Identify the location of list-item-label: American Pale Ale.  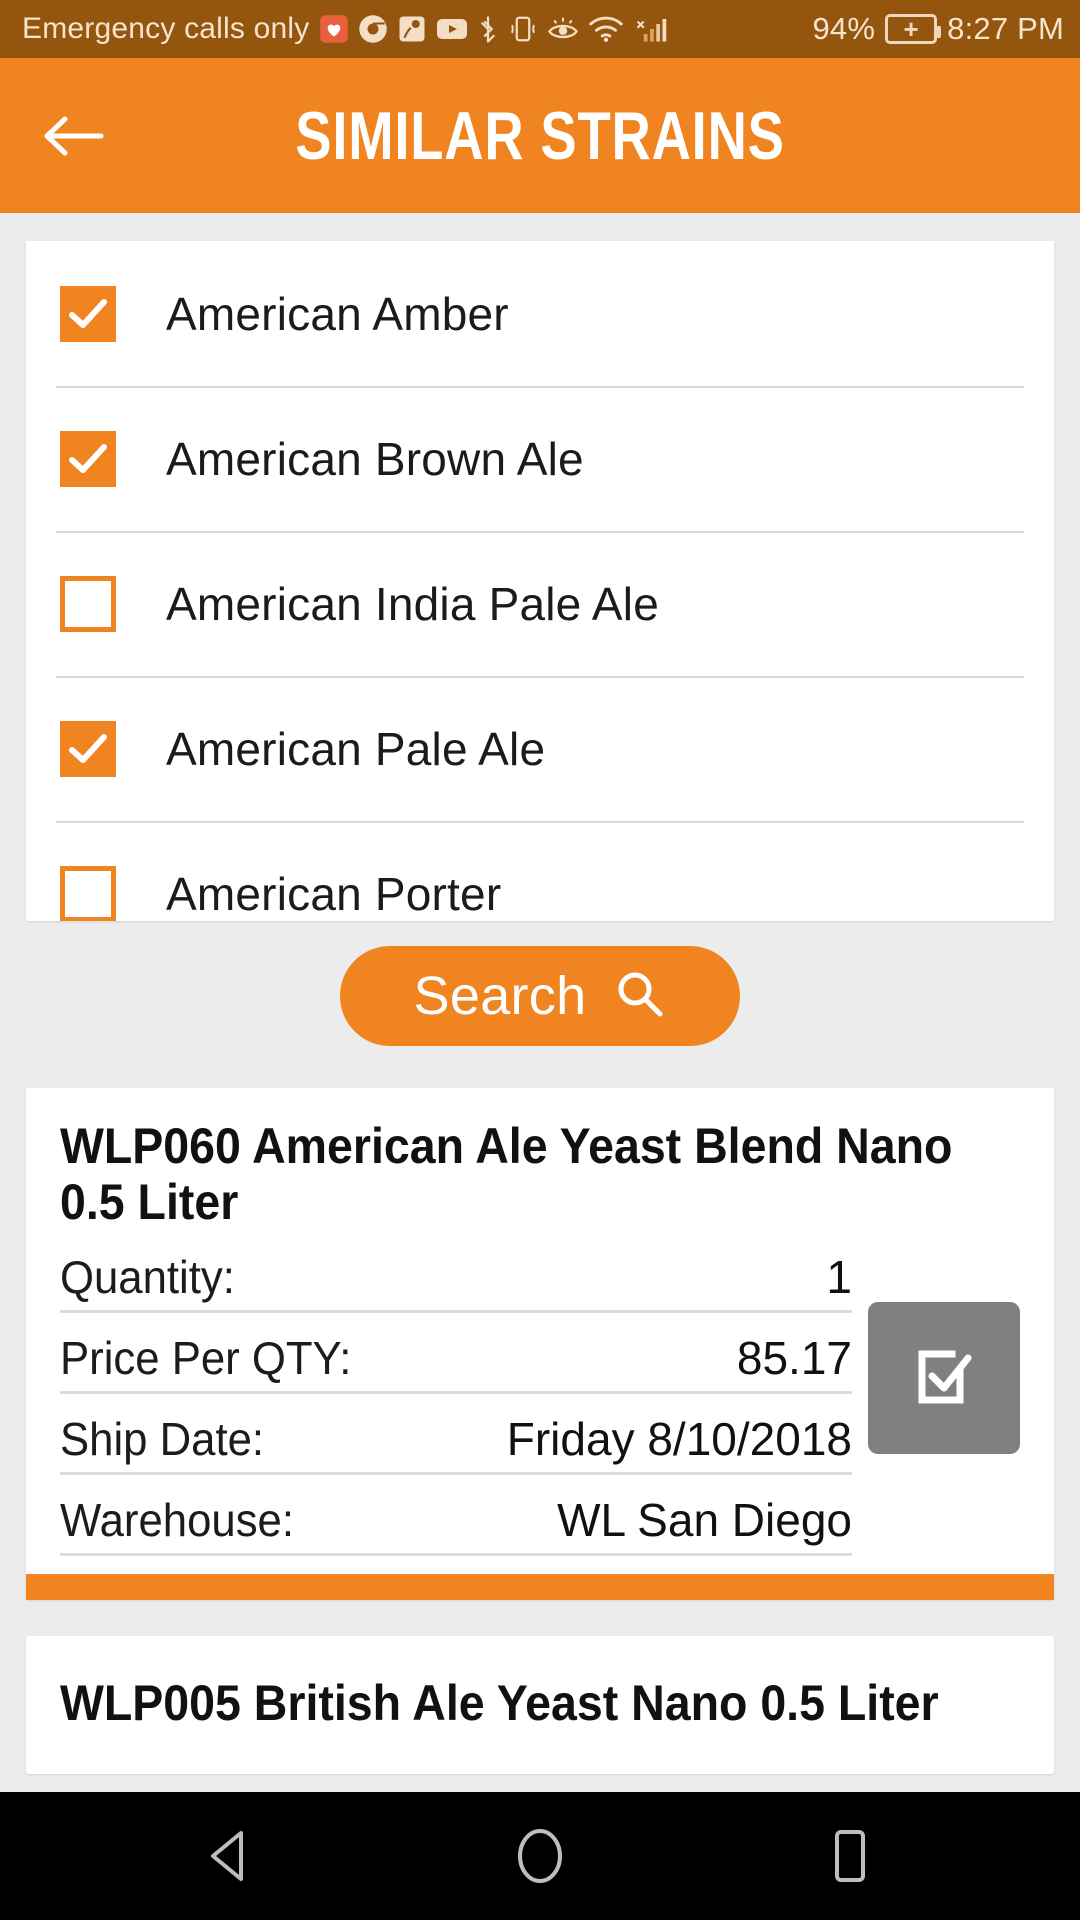
(356, 748).